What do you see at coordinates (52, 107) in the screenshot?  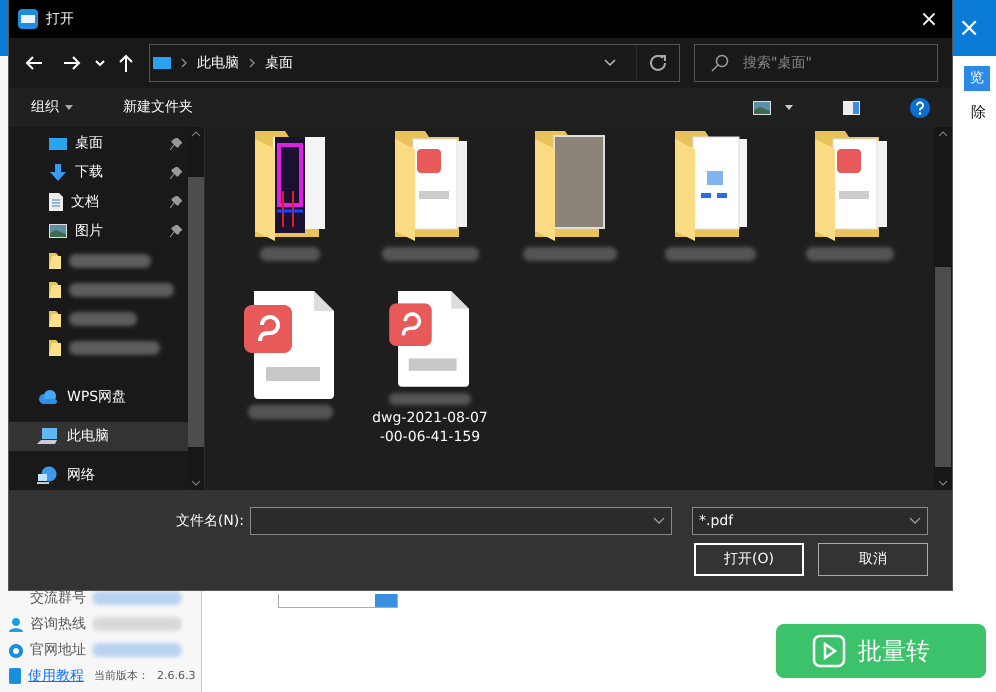 I see `organize-menu: 组织` at bounding box center [52, 107].